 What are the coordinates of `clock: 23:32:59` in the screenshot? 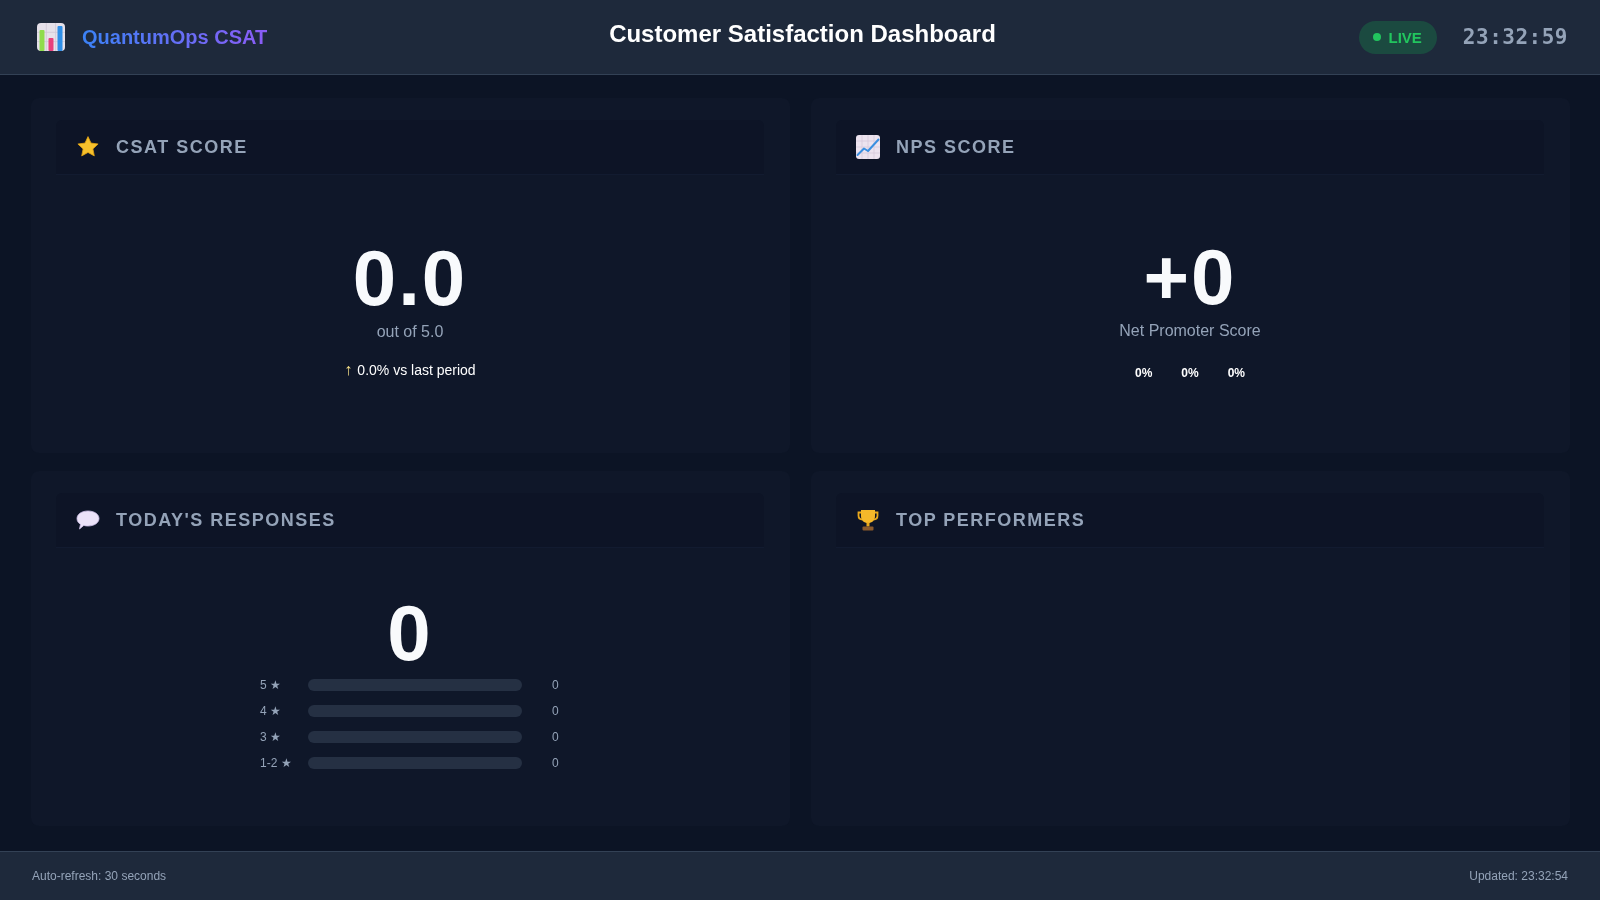 It's located at (1515, 37).